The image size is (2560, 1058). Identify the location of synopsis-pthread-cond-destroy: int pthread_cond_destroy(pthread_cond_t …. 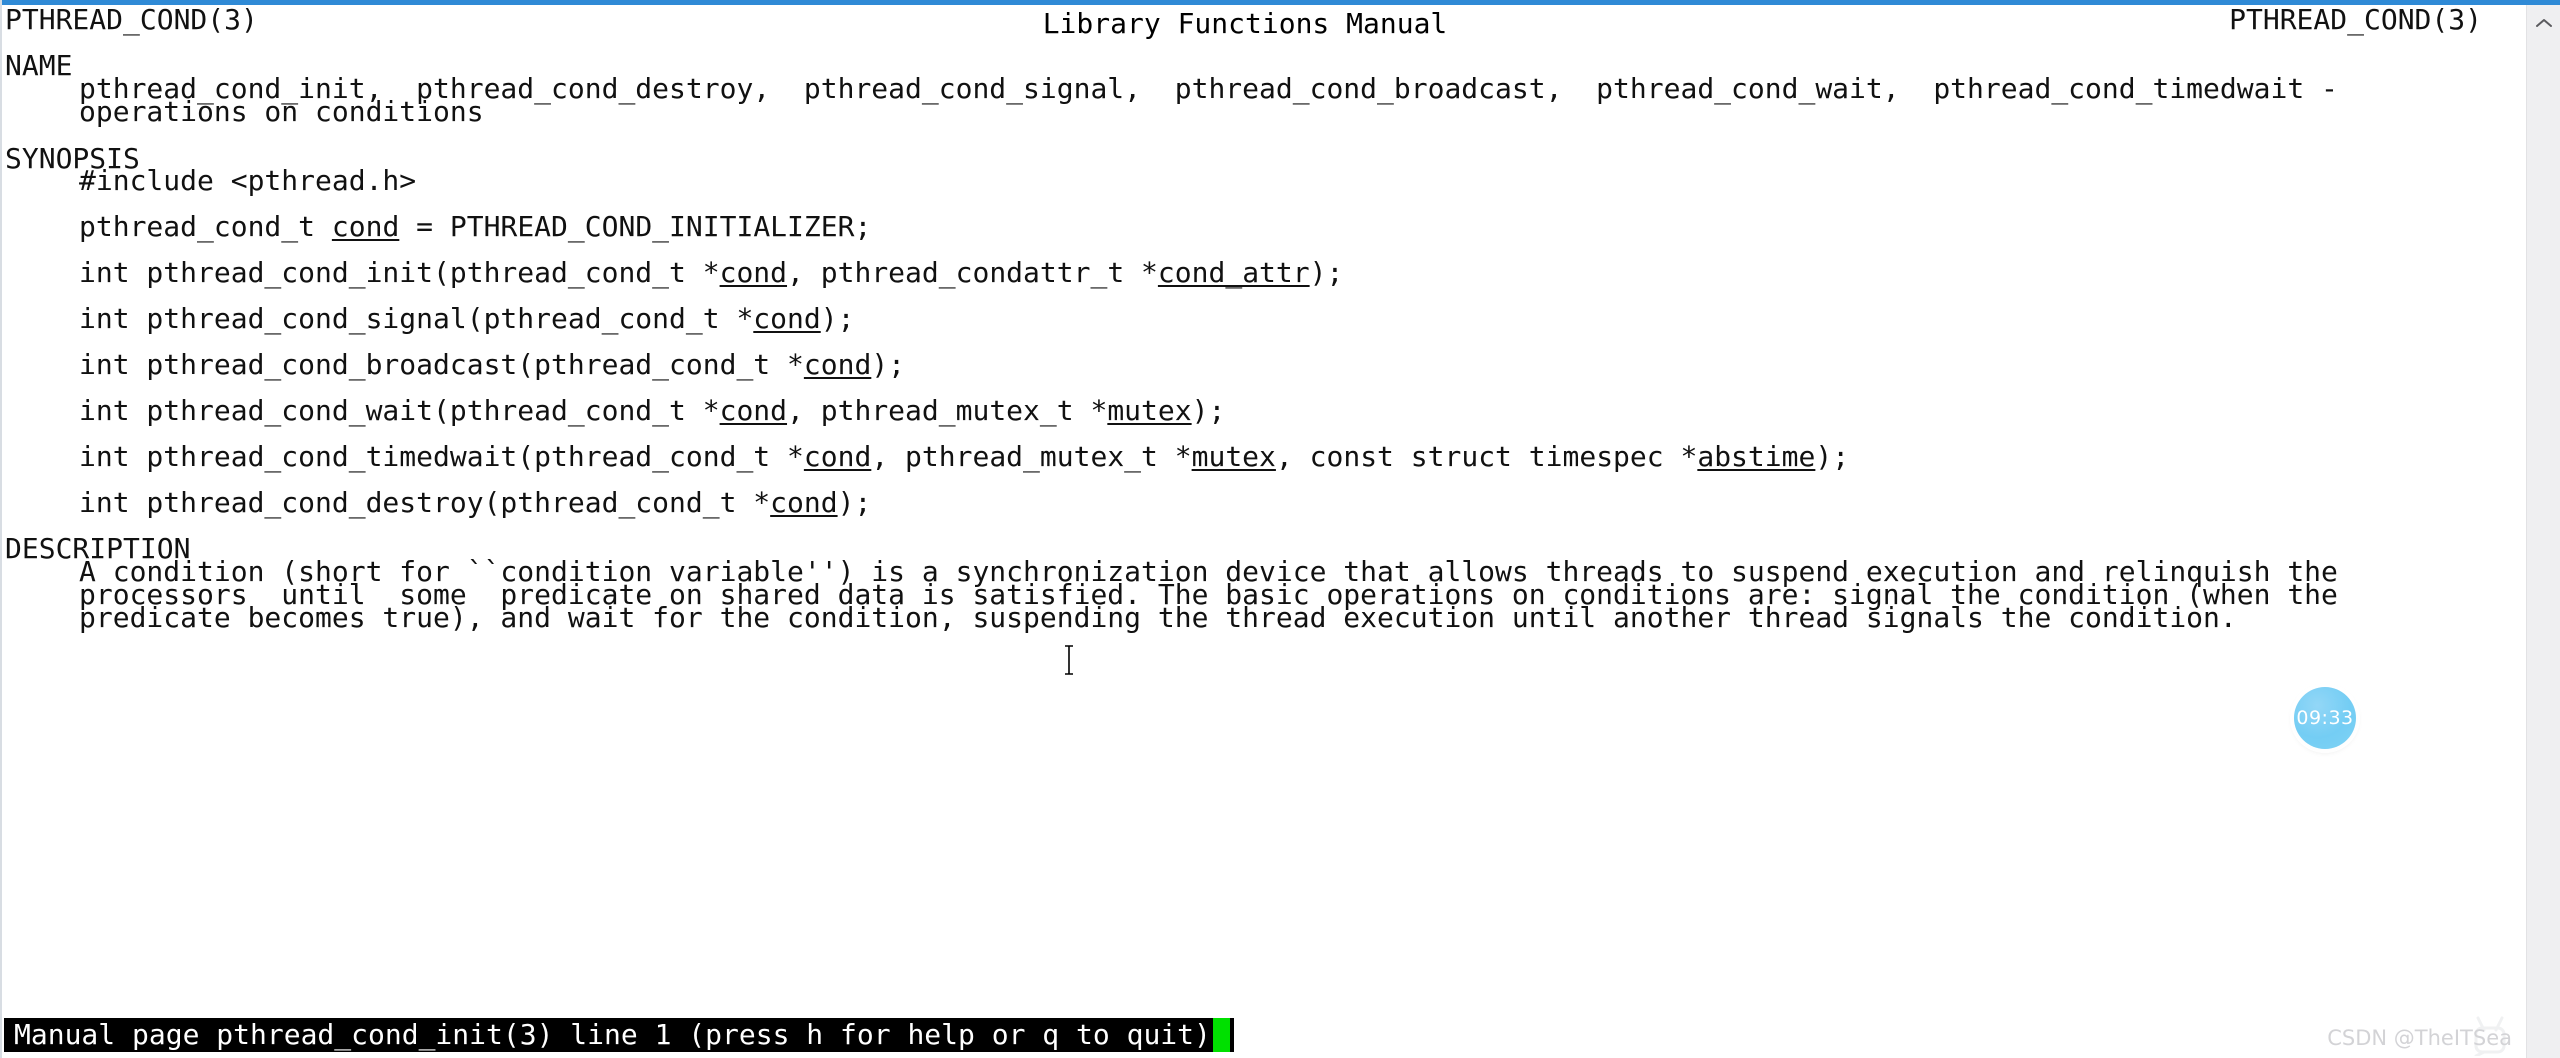
(475, 503).